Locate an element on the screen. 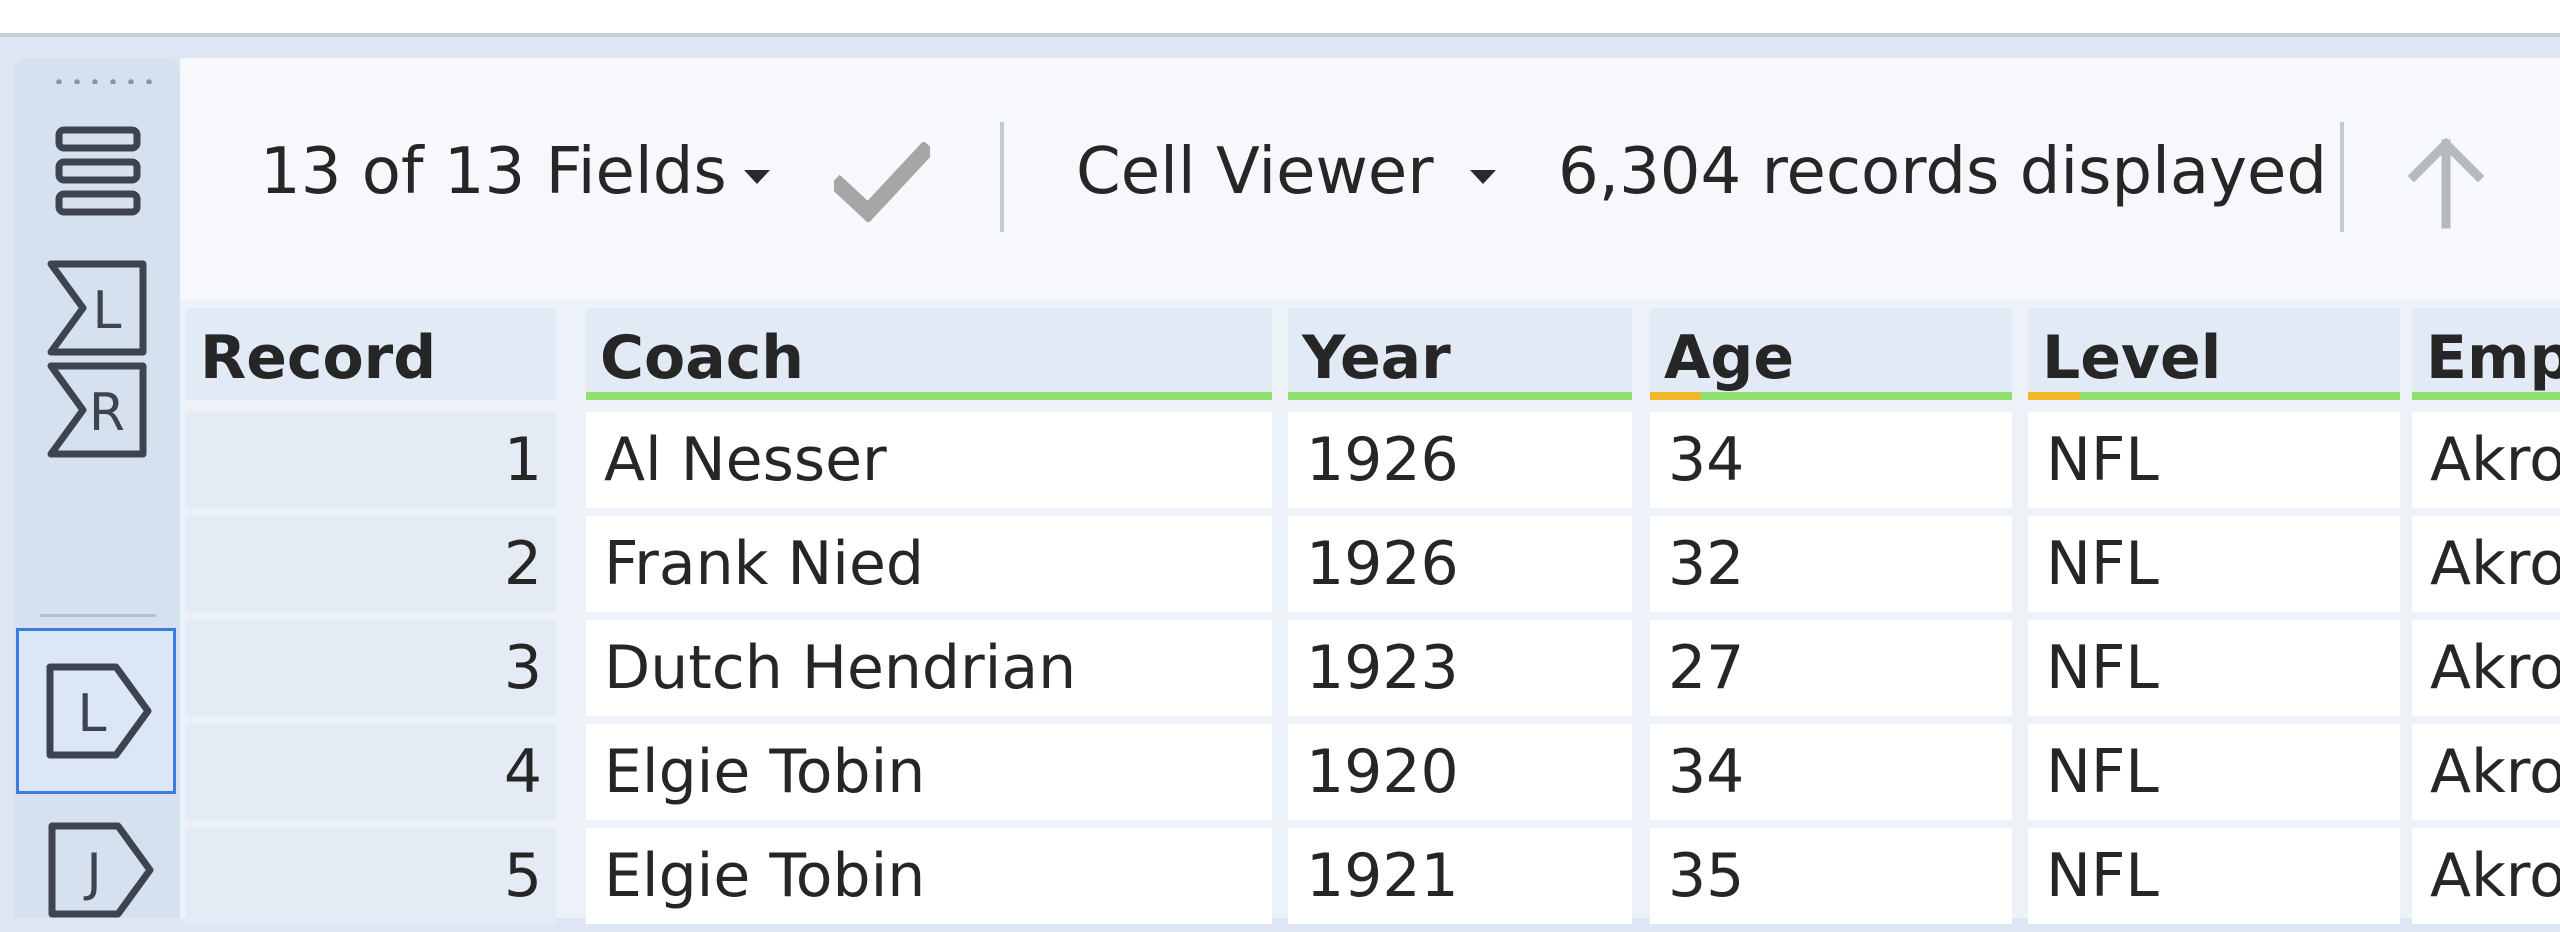 The width and height of the screenshot is (2560, 932). fields-selector: 13 of 13 Fields is located at coordinates (493, 172).